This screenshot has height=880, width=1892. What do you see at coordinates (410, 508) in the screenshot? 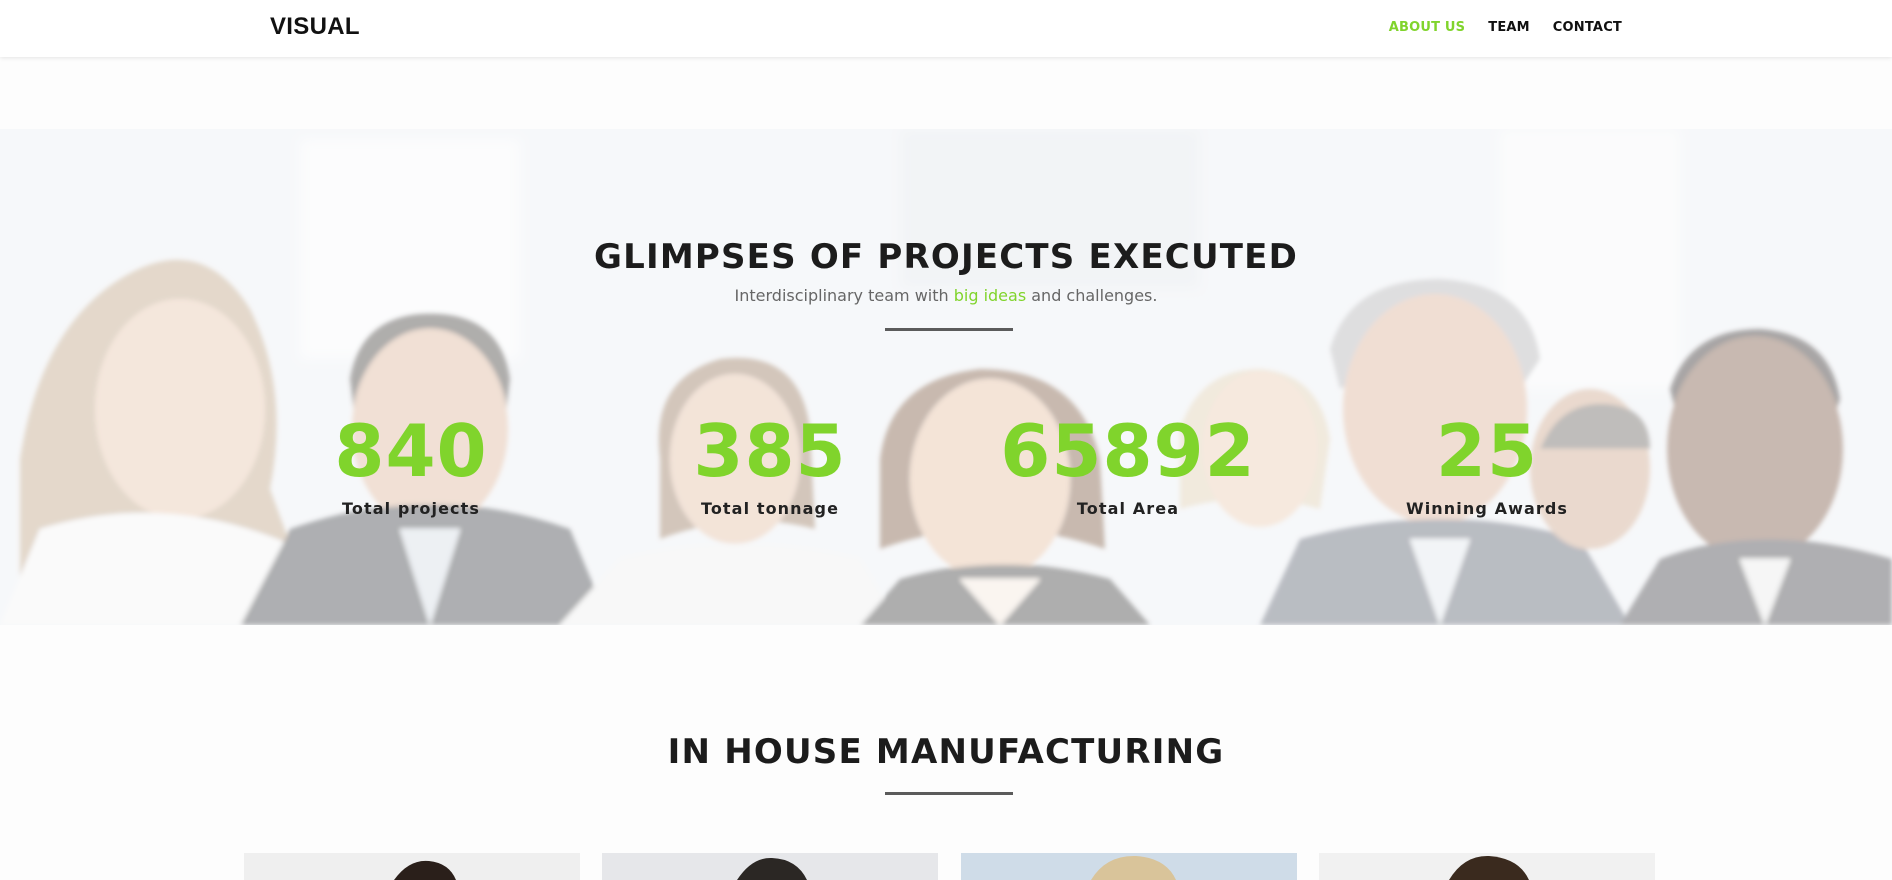
I see `stat-label: Total projects` at bounding box center [410, 508].